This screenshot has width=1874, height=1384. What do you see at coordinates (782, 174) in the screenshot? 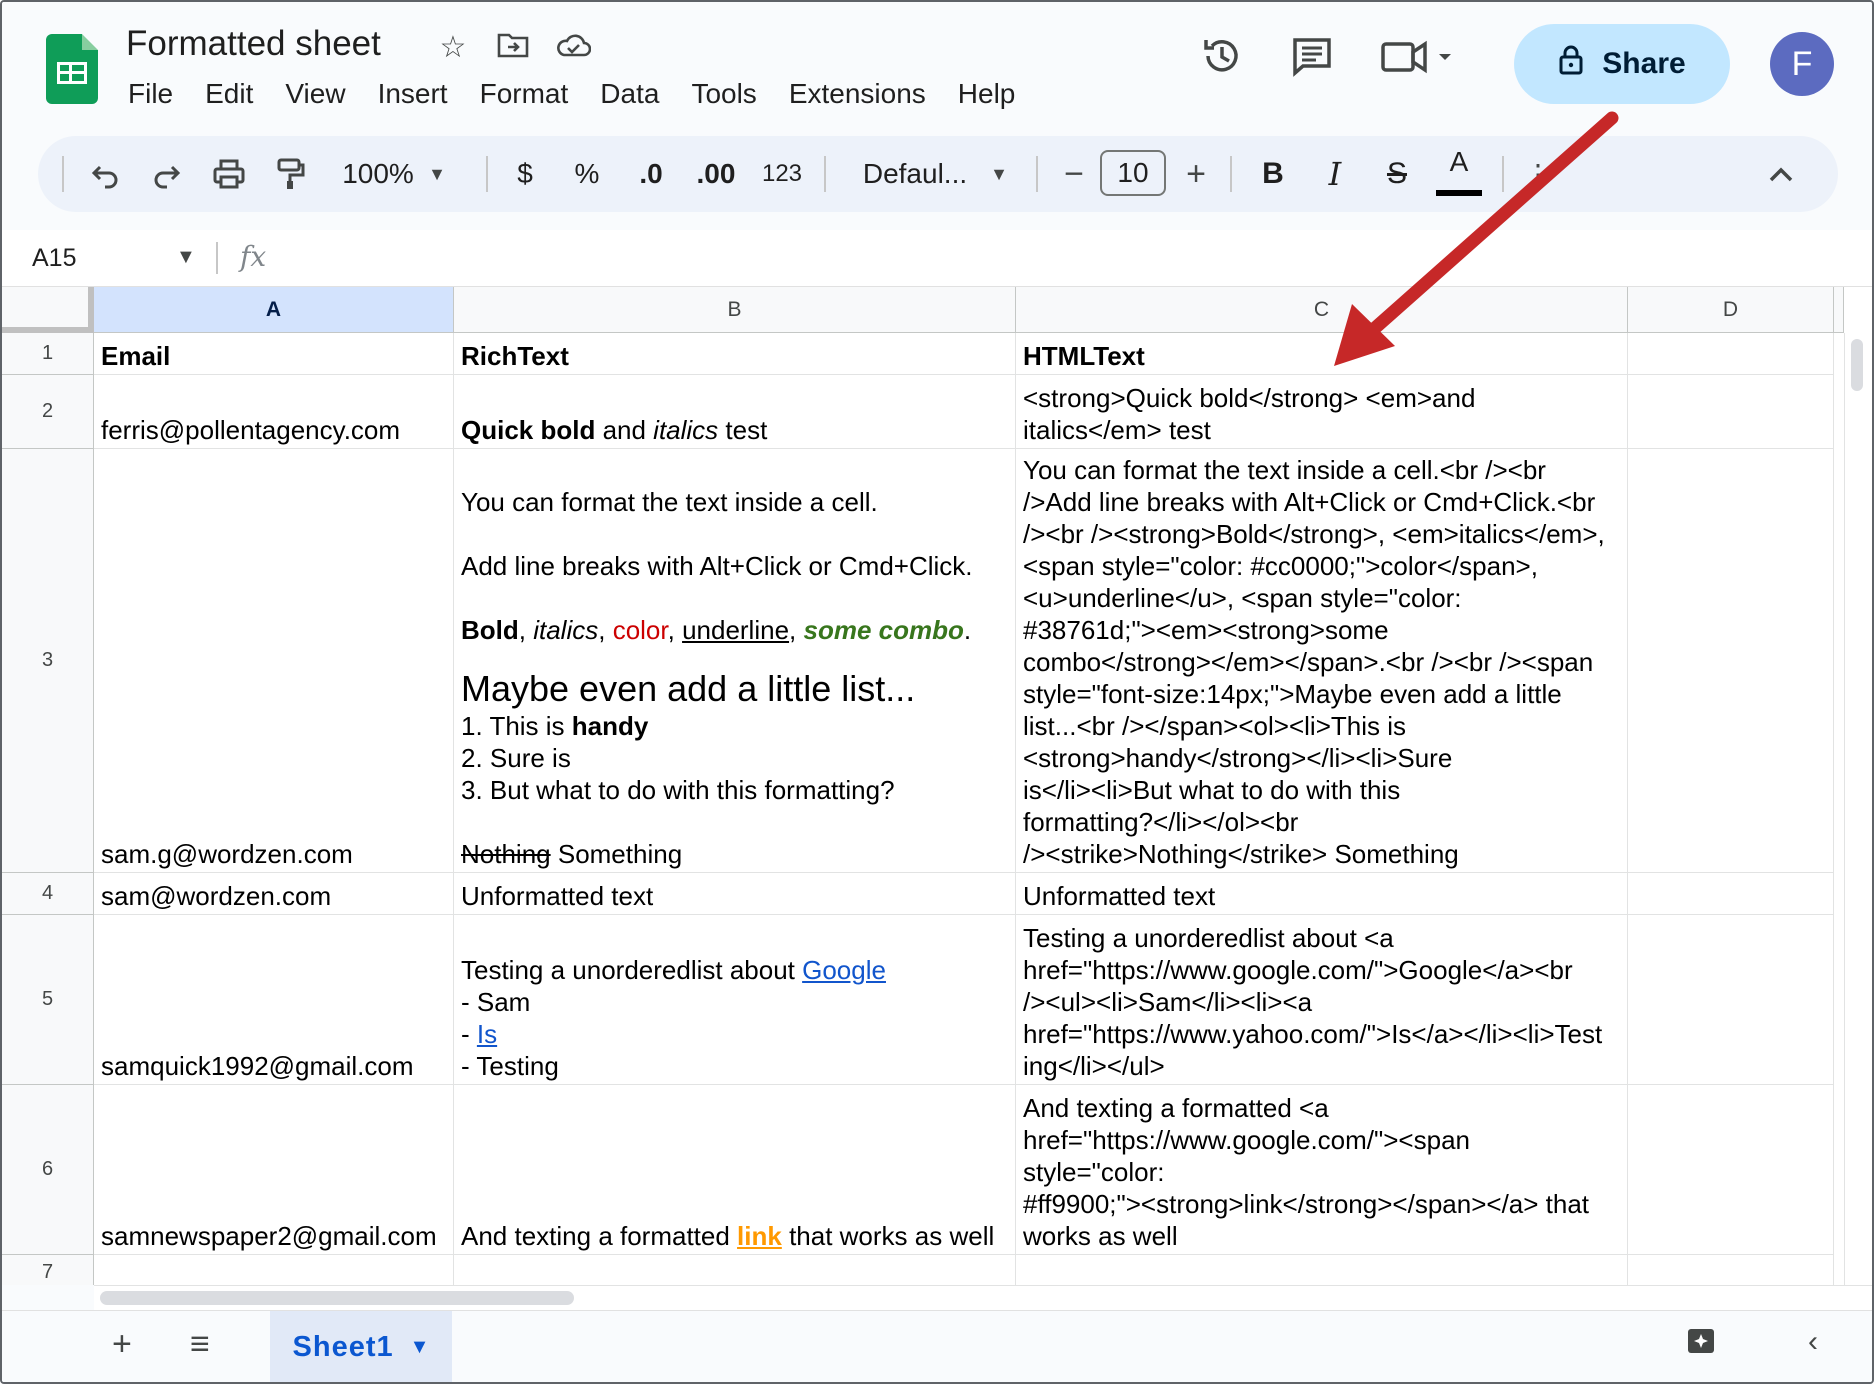
I see `number-format-button: 123` at bounding box center [782, 174].